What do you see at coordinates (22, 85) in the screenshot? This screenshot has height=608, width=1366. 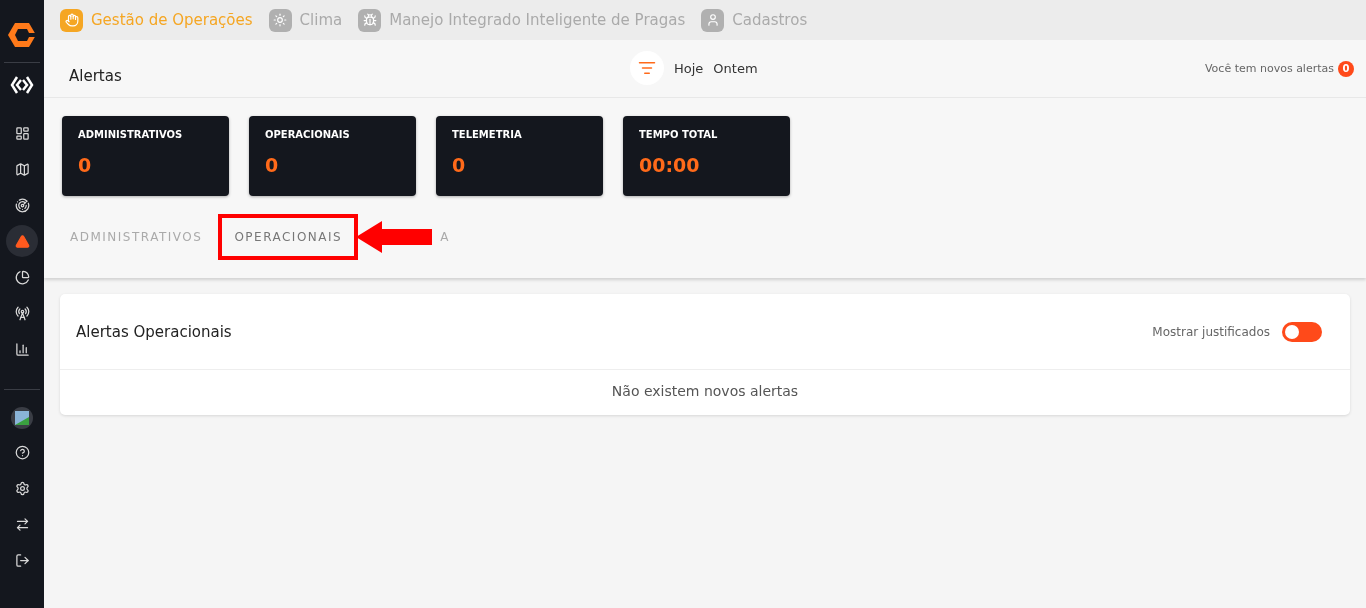 I see `diamond-logo-icon` at bounding box center [22, 85].